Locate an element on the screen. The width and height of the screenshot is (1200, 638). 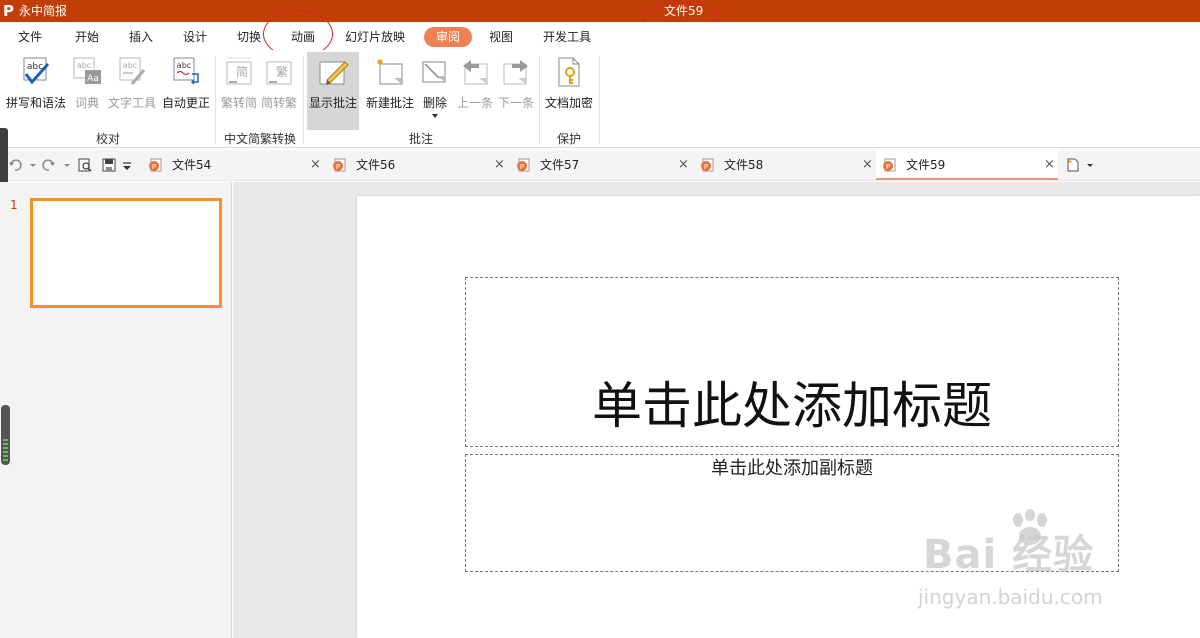
tab-file58: P 文件58 × is located at coordinates (786, 165).